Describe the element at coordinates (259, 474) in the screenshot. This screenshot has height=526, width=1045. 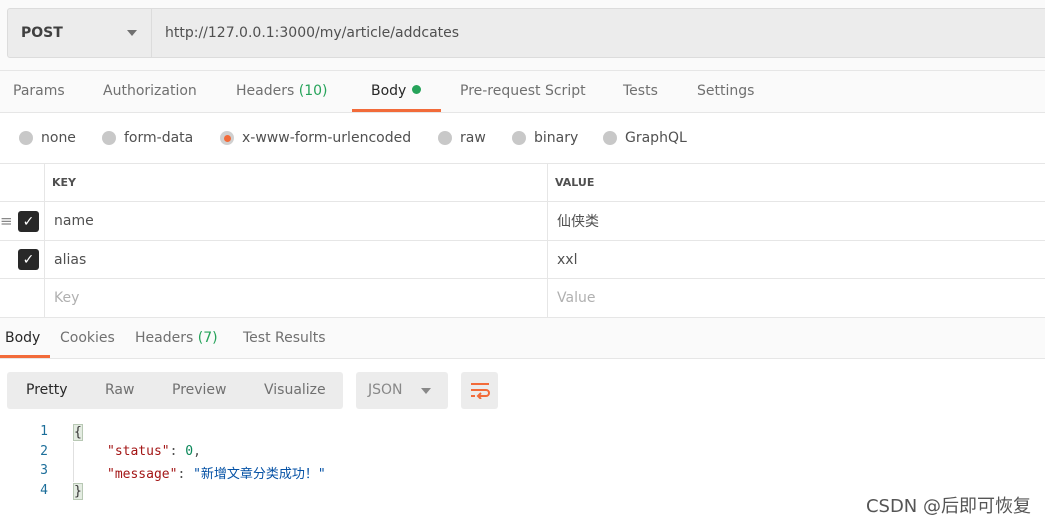
I see `json-value: "新增文章分类成功！"` at that location.